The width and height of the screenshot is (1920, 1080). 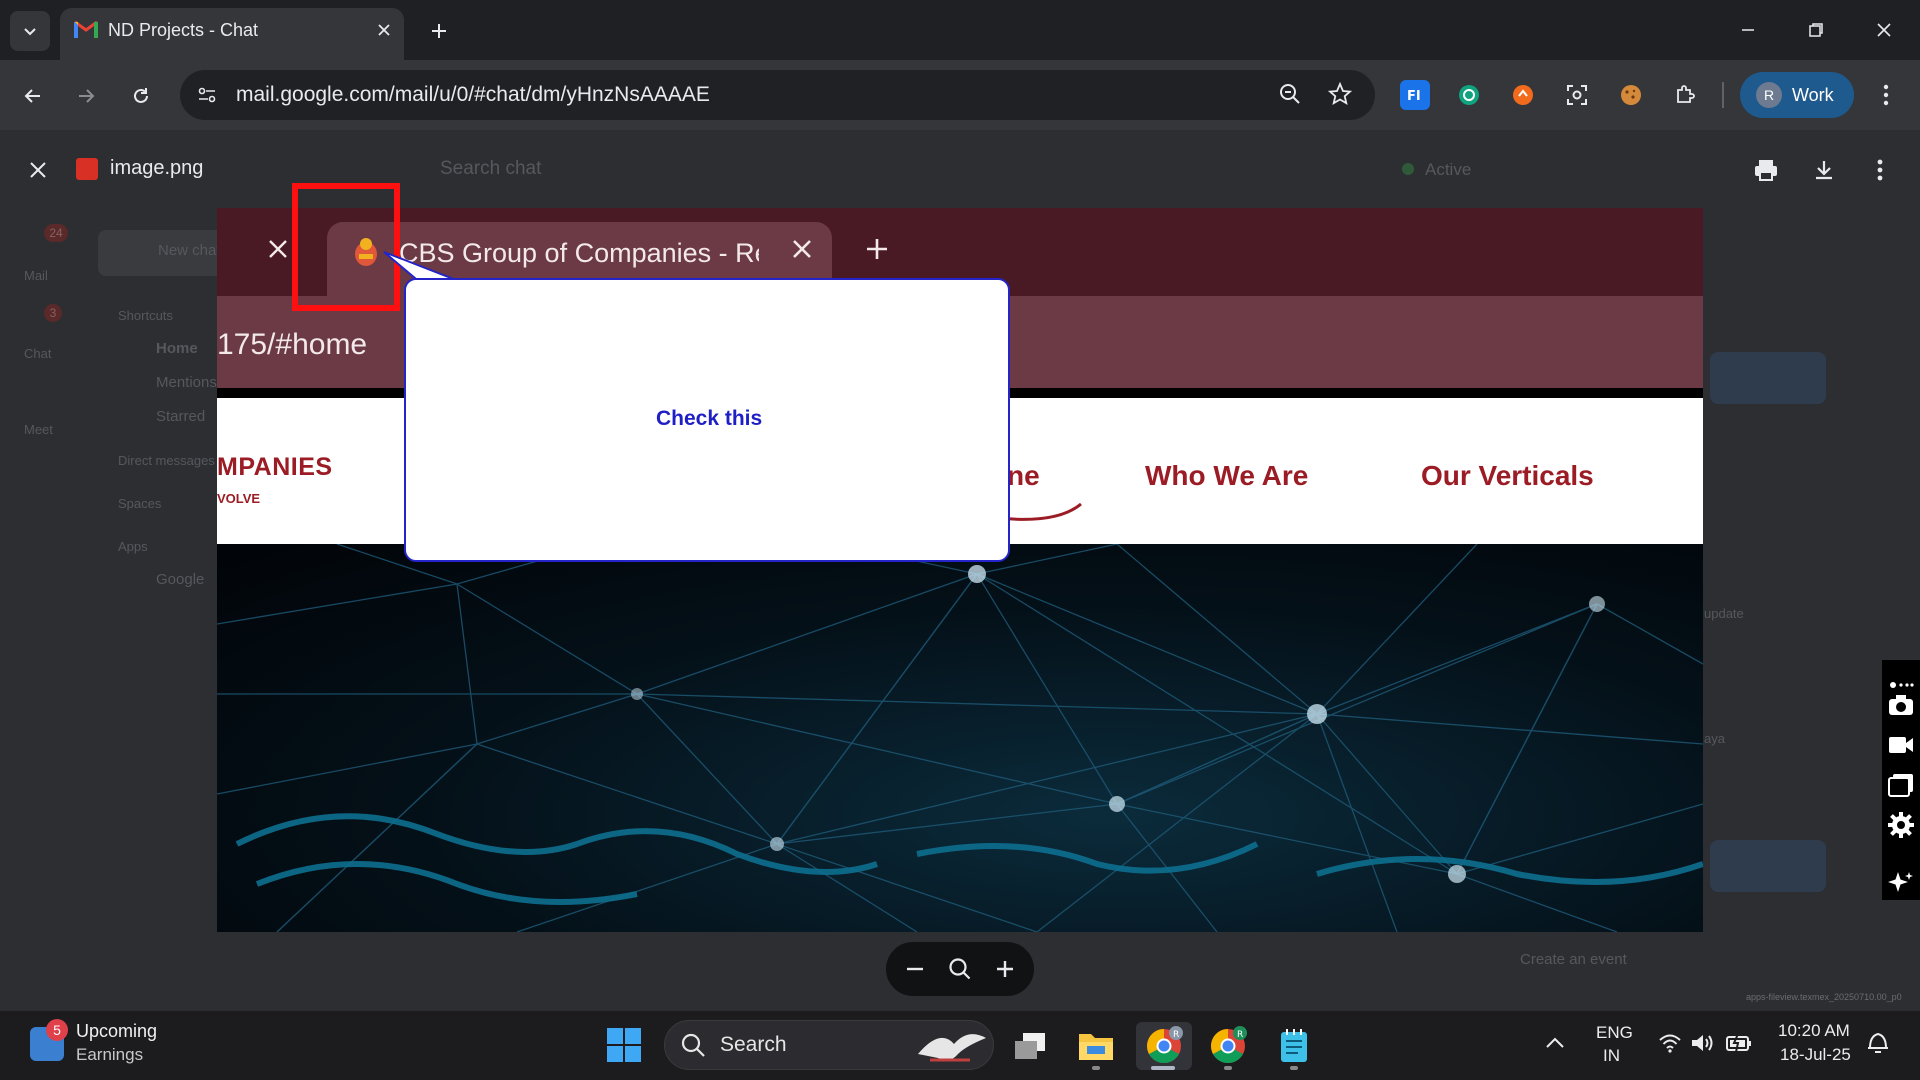 I want to click on tab-search-button, so click(x=30, y=31).